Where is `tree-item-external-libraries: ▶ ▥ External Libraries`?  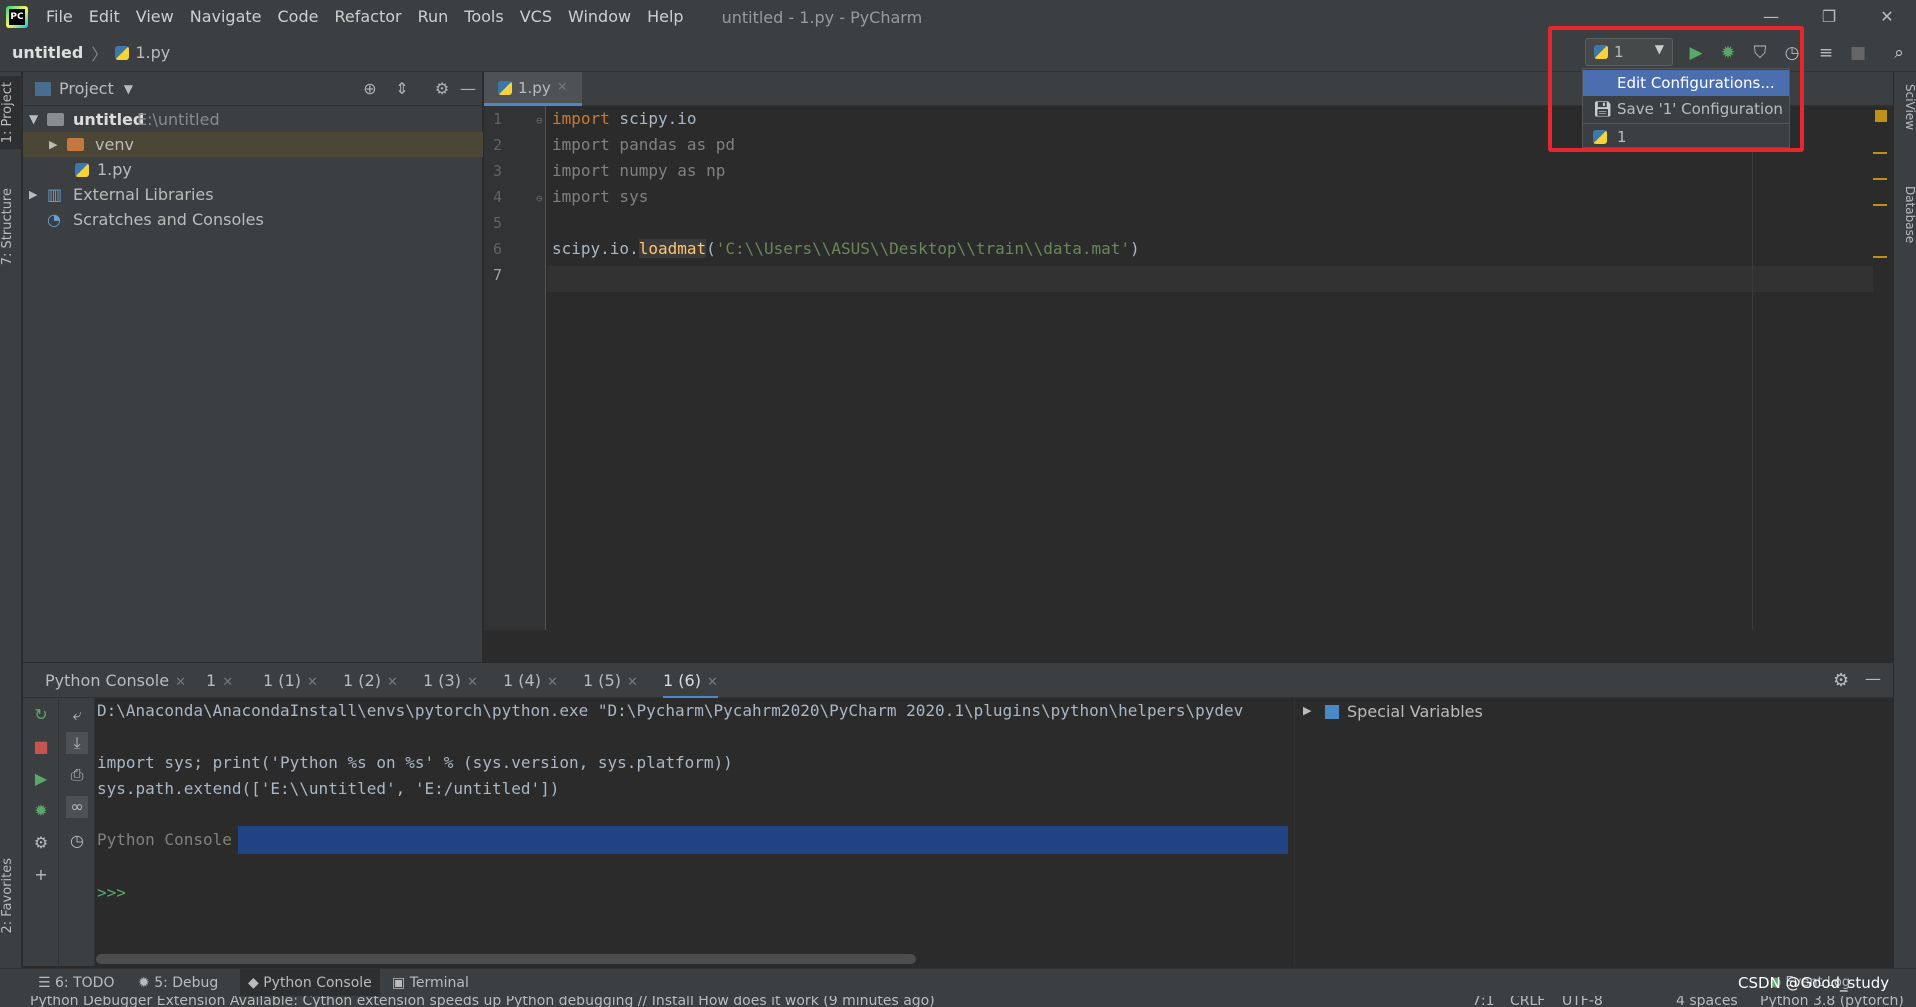
tree-item-external-libraries: ▶ ▥ External Libraries is located at coordinates (253, 194).